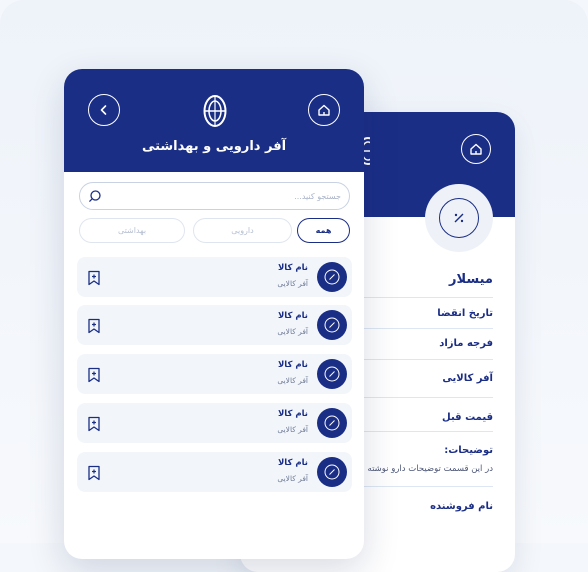  I want to click on logo-icon, so click(215, 111).